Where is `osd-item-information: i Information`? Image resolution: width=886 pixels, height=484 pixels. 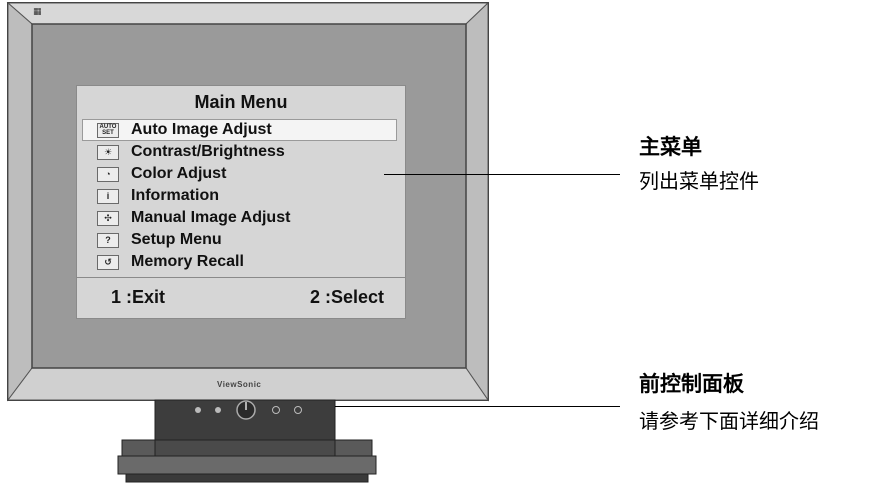
osd-item-information: i Information is located at coordinates (240, 196).